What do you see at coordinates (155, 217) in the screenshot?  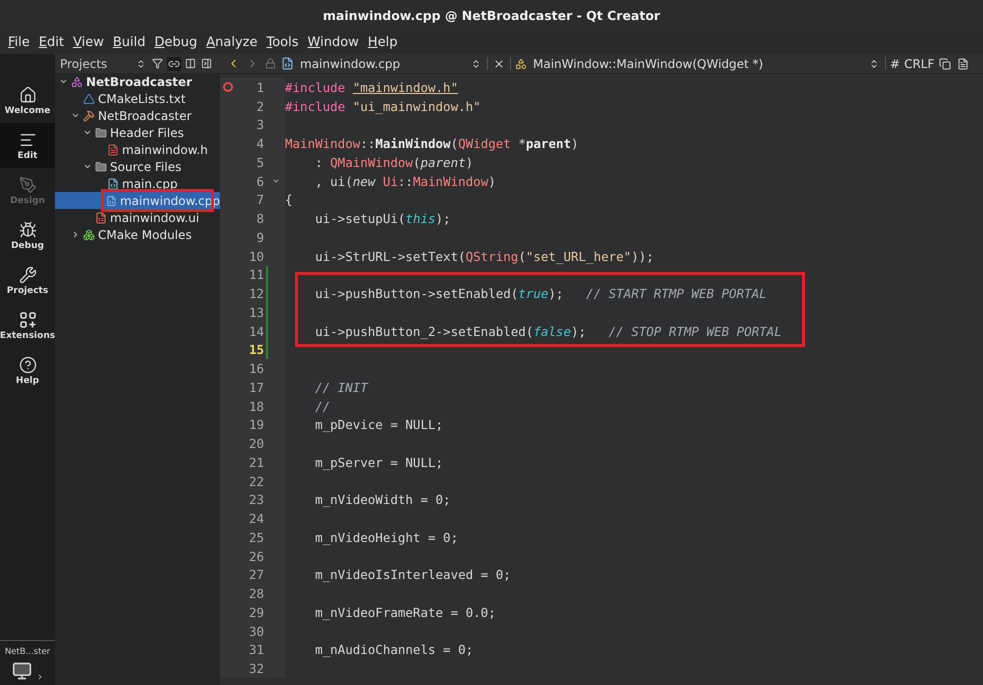 I see `tree-item-label: mainwindow.ui` at bounding box center [155, 217].